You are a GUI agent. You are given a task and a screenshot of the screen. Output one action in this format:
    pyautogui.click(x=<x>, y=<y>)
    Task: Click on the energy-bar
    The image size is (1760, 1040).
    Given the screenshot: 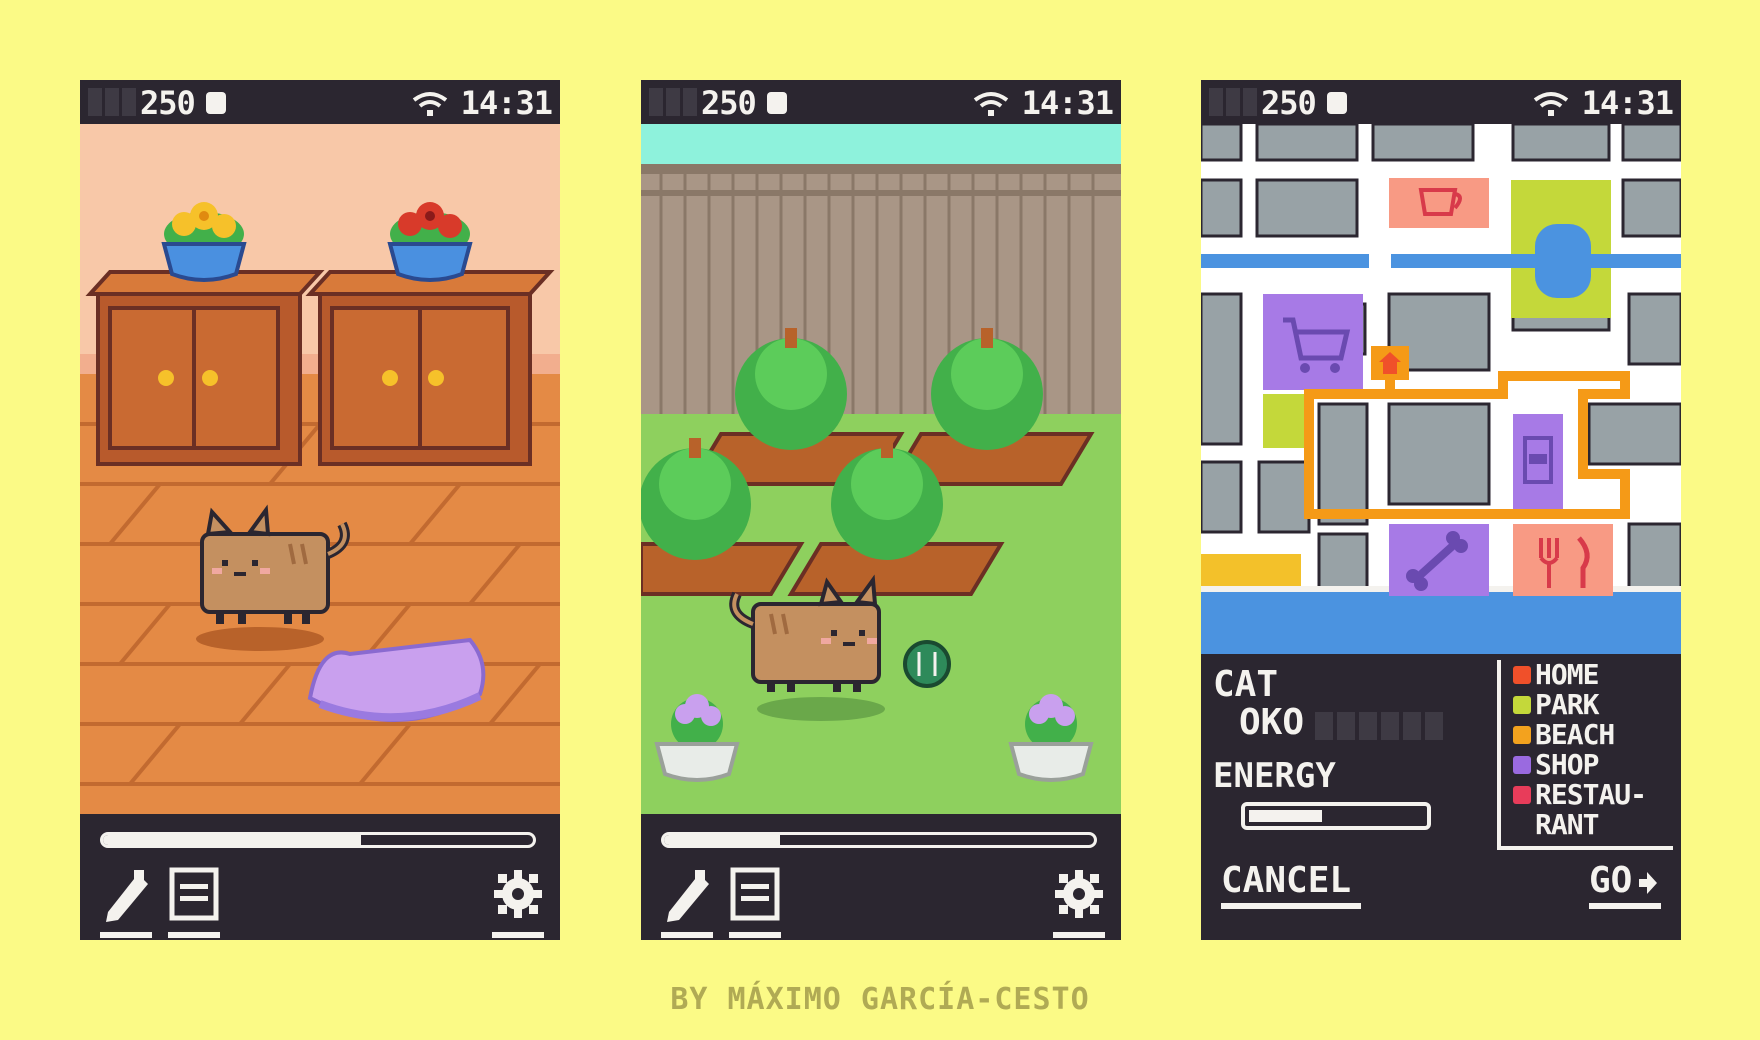 What is the action you would take?
    pyautogui.click(x=1336, y=816)
    